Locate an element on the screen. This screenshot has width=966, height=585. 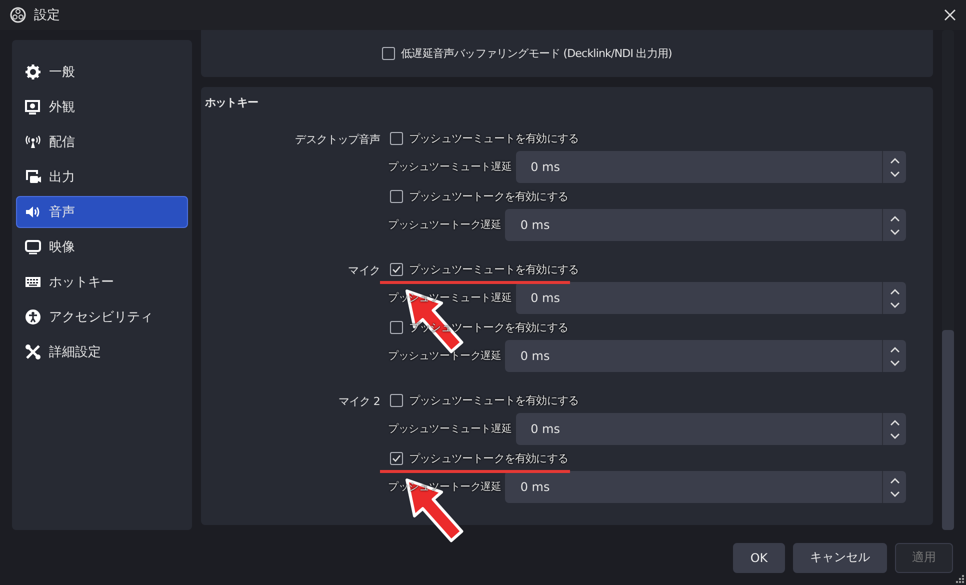
checkbox-label: 低遅延音声バッファリングモード (Decklink/NDI 出力用) is located at coordinates (536, 53).